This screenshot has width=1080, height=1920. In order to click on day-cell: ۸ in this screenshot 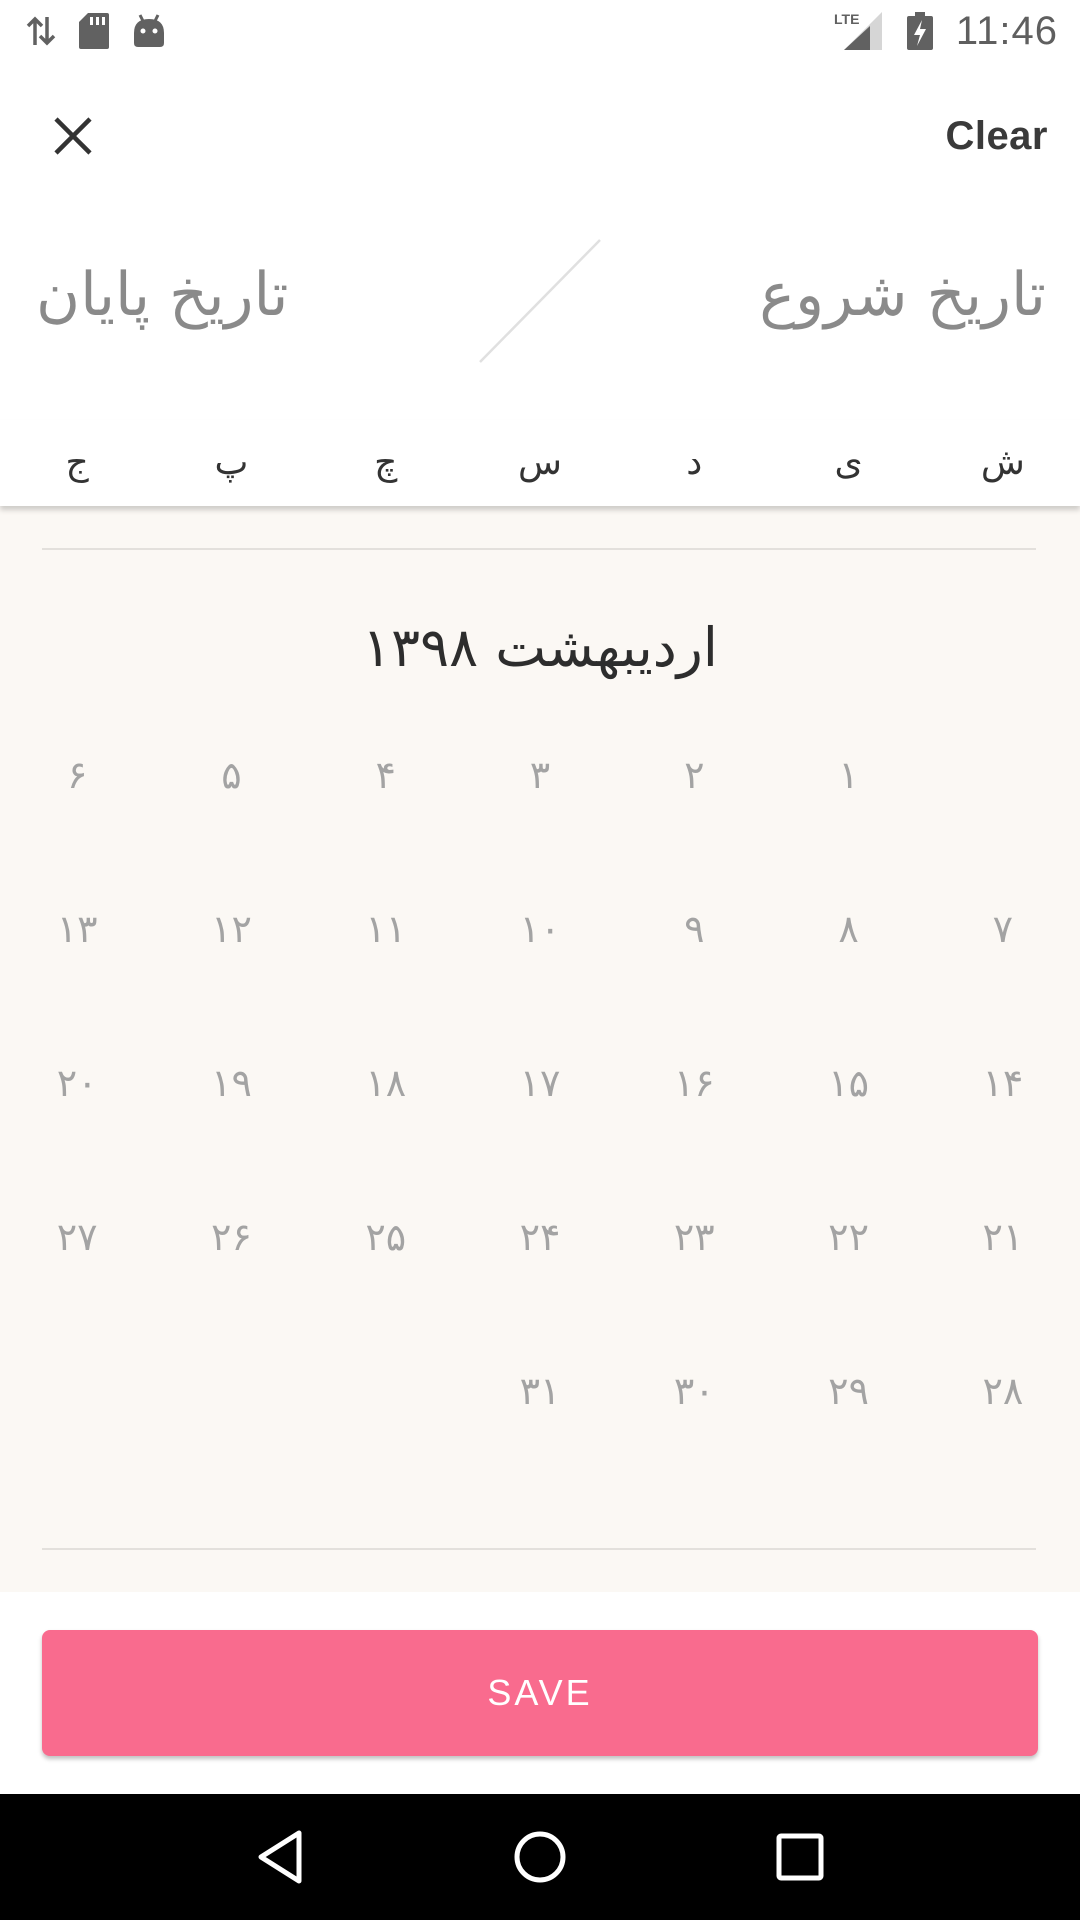, I will do `click(848, 929)`.